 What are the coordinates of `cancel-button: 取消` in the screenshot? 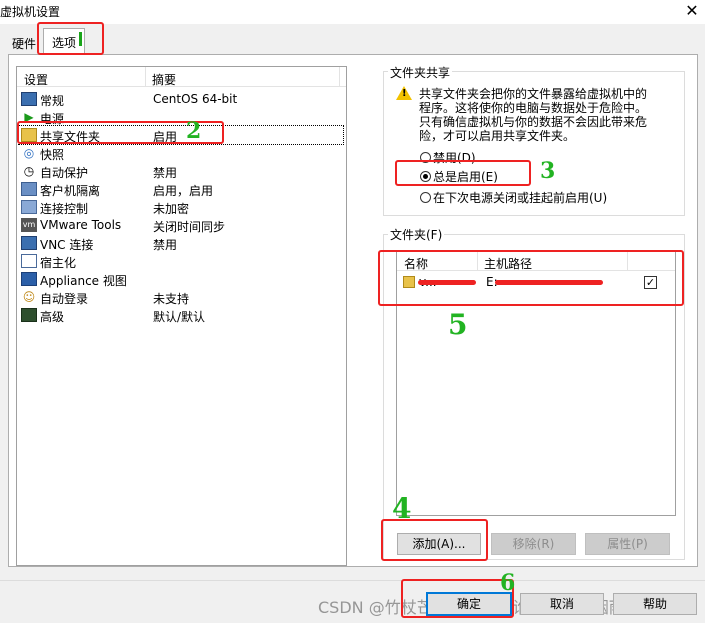 It's located at (562, 604).